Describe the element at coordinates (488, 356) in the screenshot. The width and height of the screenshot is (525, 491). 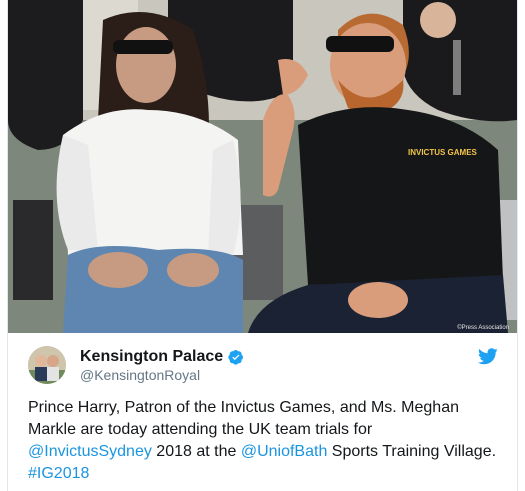
I see `twitter-bird-icon` at that location.